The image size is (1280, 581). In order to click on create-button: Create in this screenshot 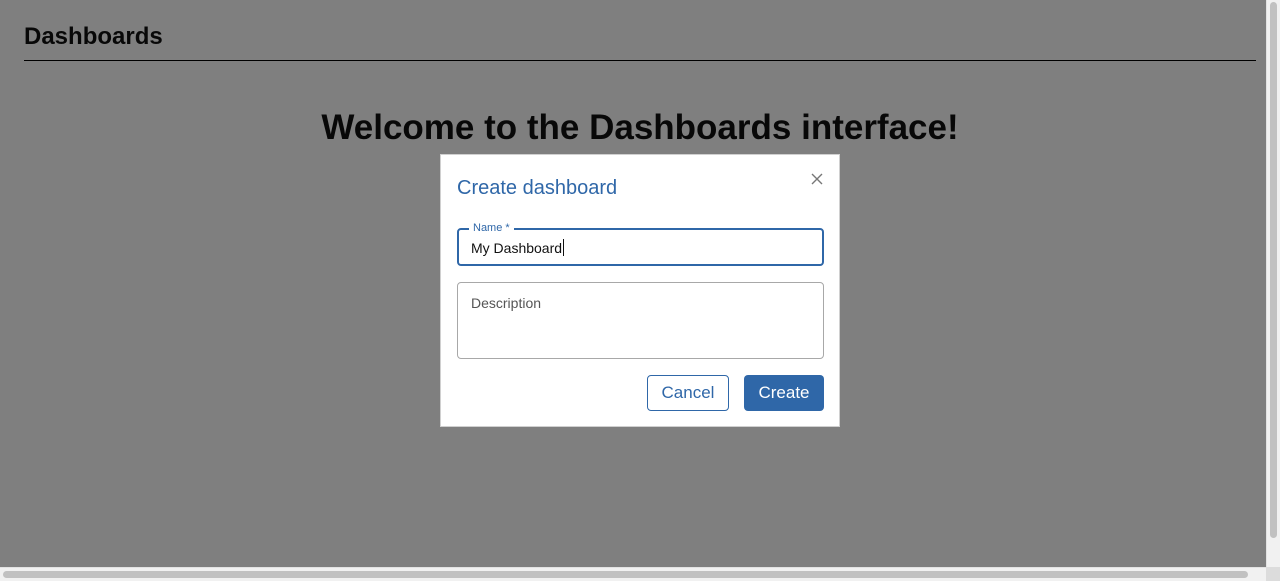, I will do `click(784, 393)`.